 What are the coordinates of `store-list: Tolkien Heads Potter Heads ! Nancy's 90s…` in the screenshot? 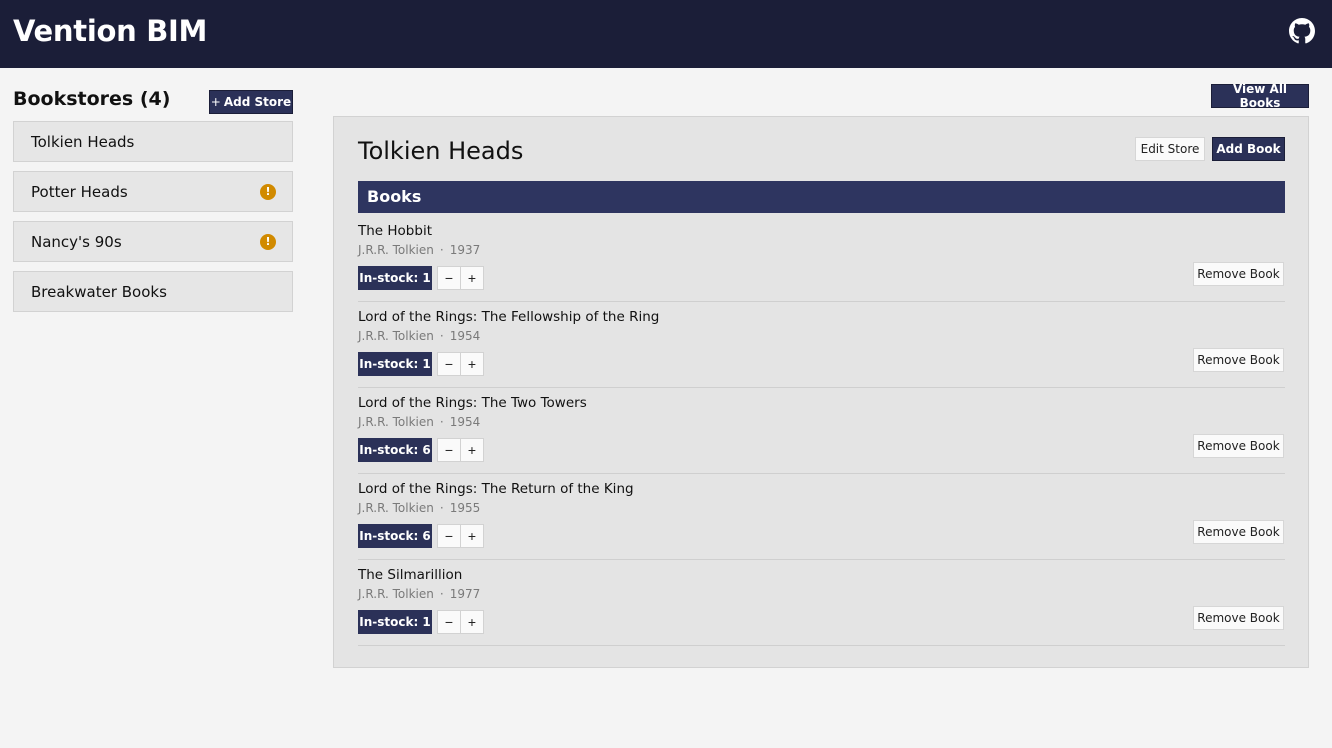 It's located at (153, 221).